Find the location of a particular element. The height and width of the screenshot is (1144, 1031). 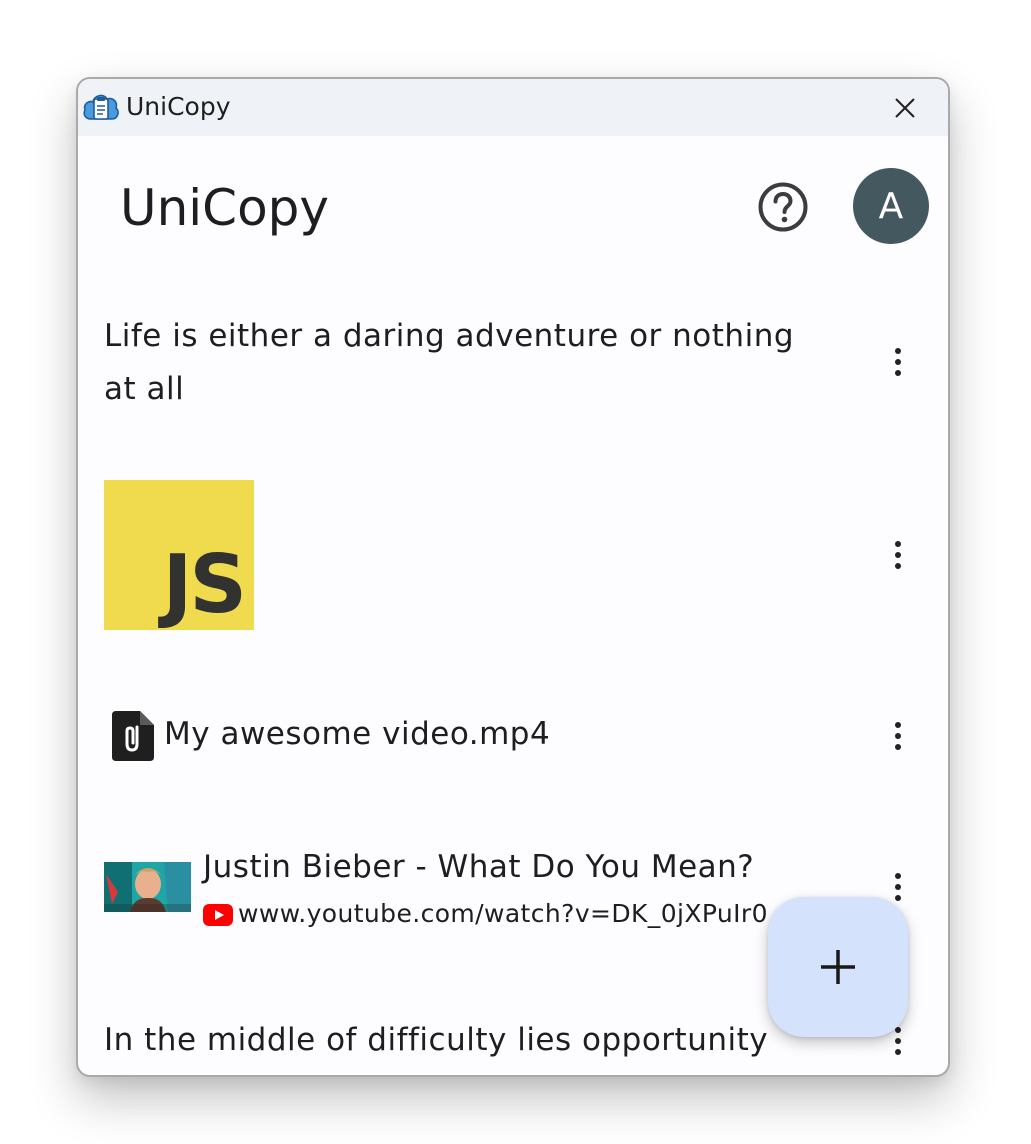

add-clip-button is located at coordinates (838, 967).